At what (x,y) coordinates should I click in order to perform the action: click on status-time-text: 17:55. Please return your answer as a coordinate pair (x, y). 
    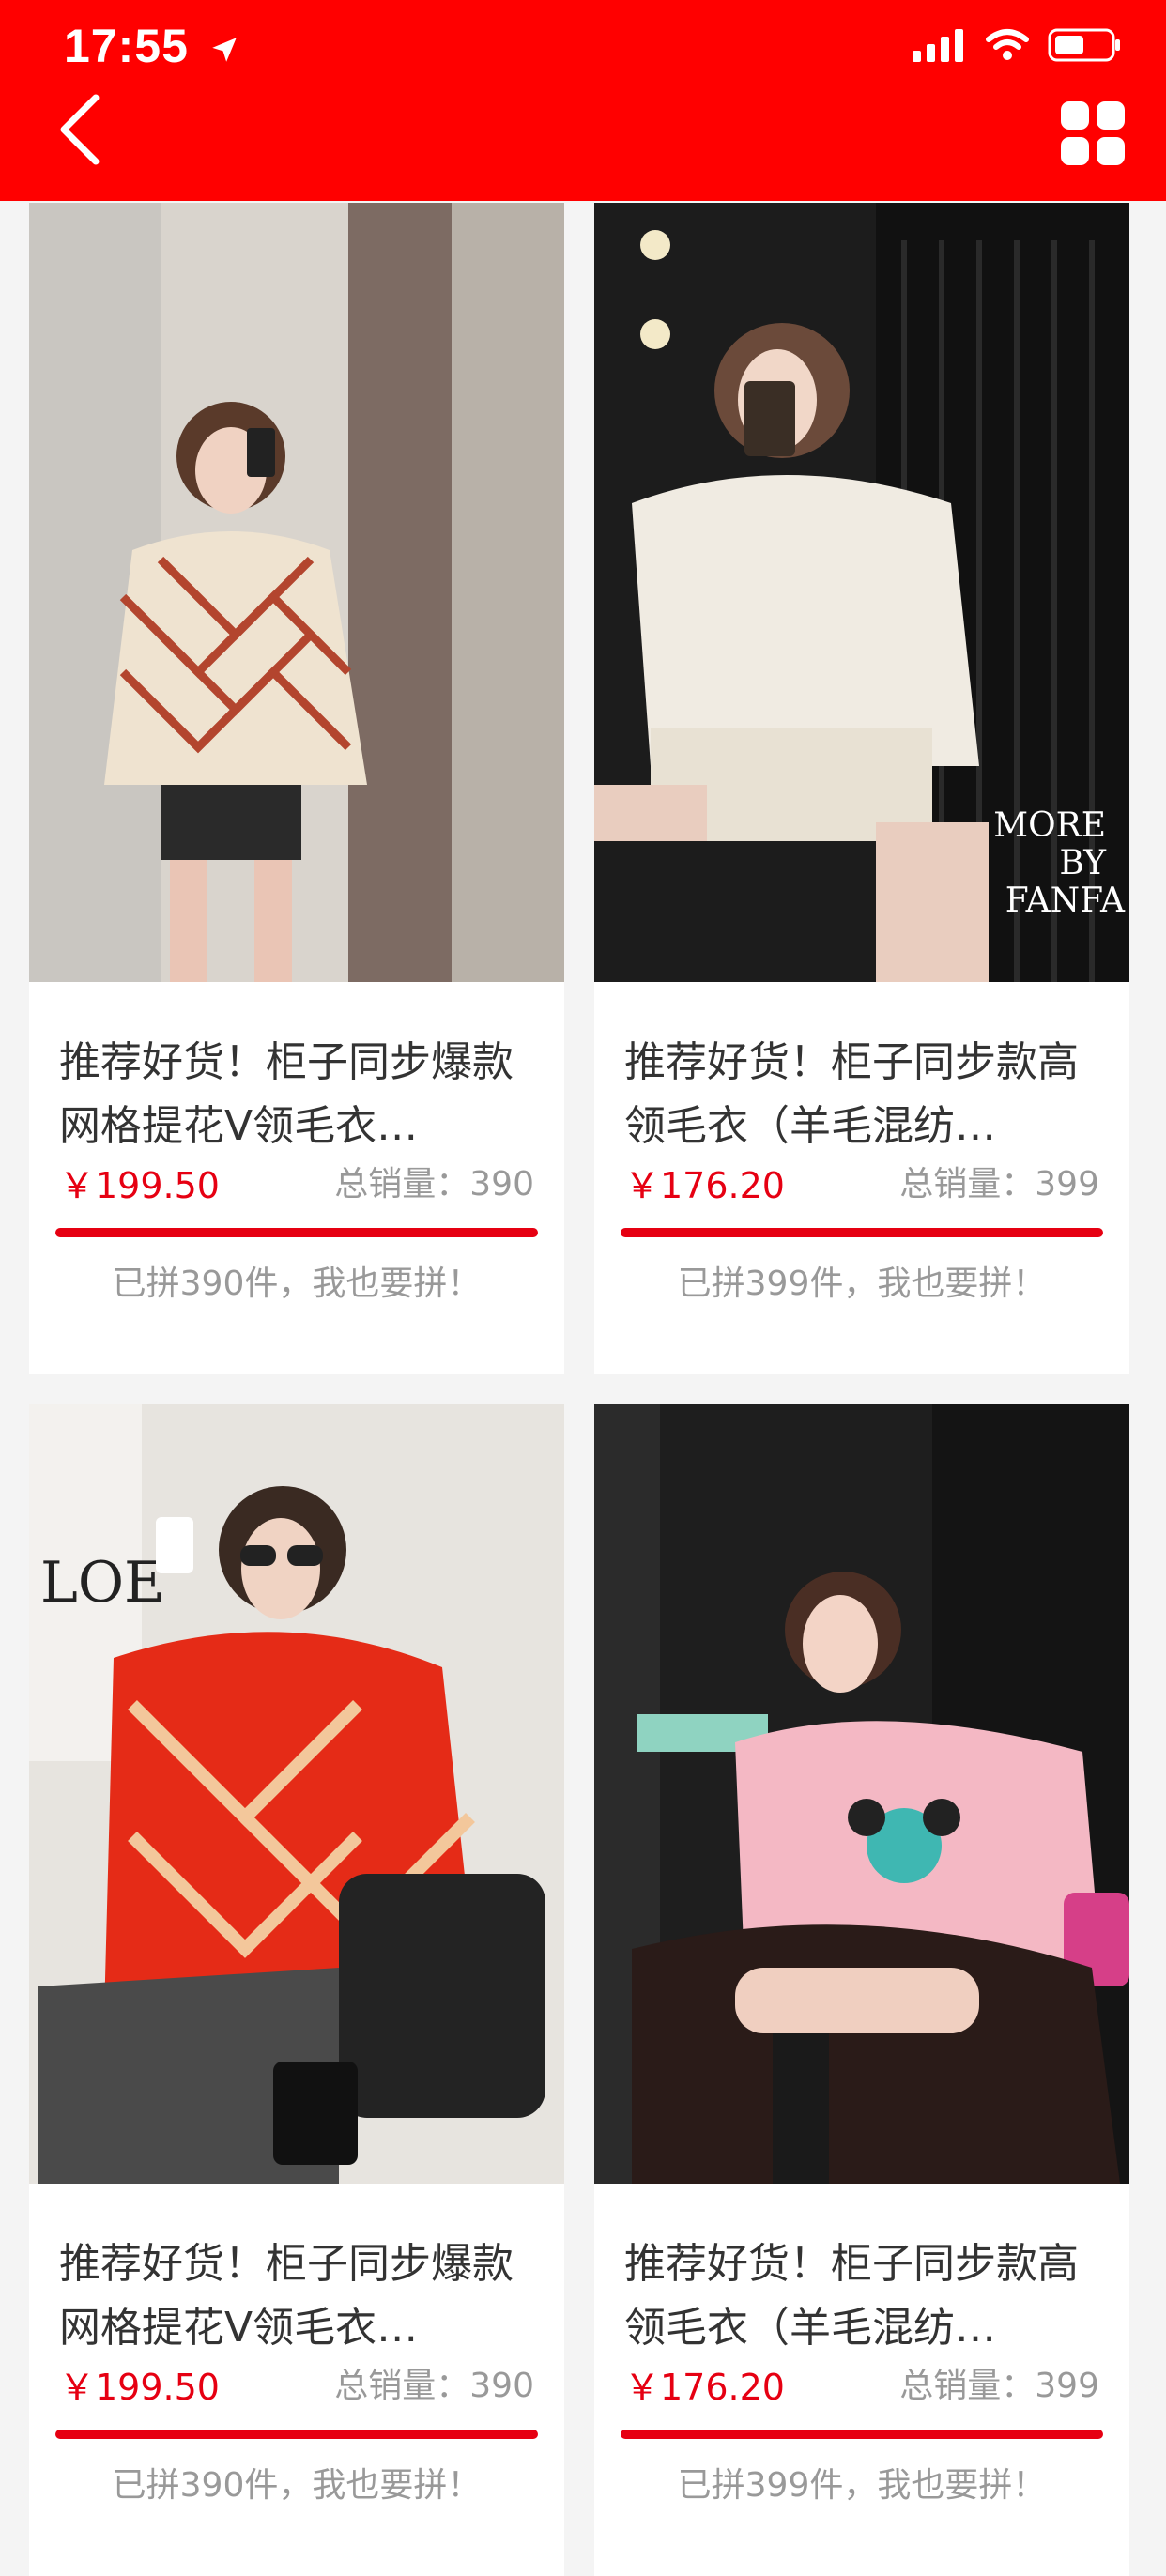
    Looking at the image, I should click on (126, 46).